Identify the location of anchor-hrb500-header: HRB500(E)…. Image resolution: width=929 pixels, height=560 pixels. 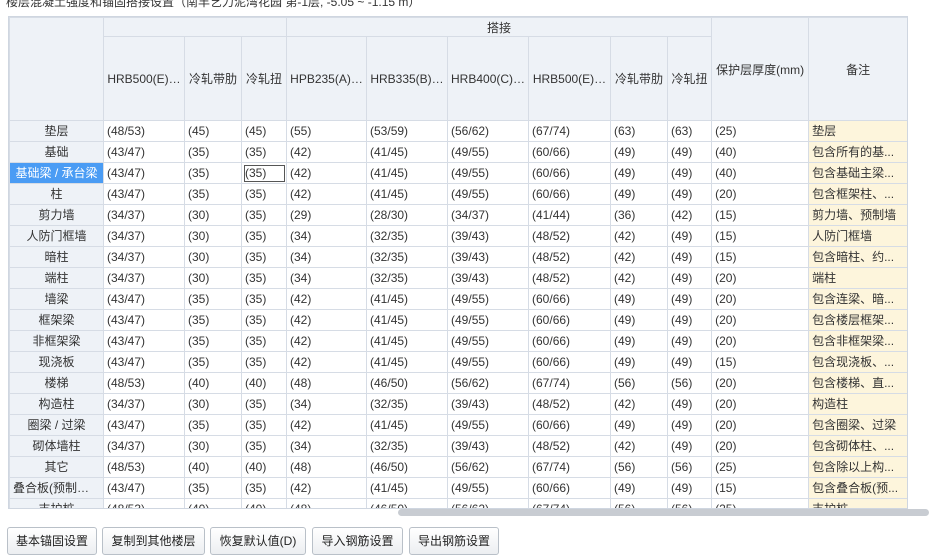
(144, 78).